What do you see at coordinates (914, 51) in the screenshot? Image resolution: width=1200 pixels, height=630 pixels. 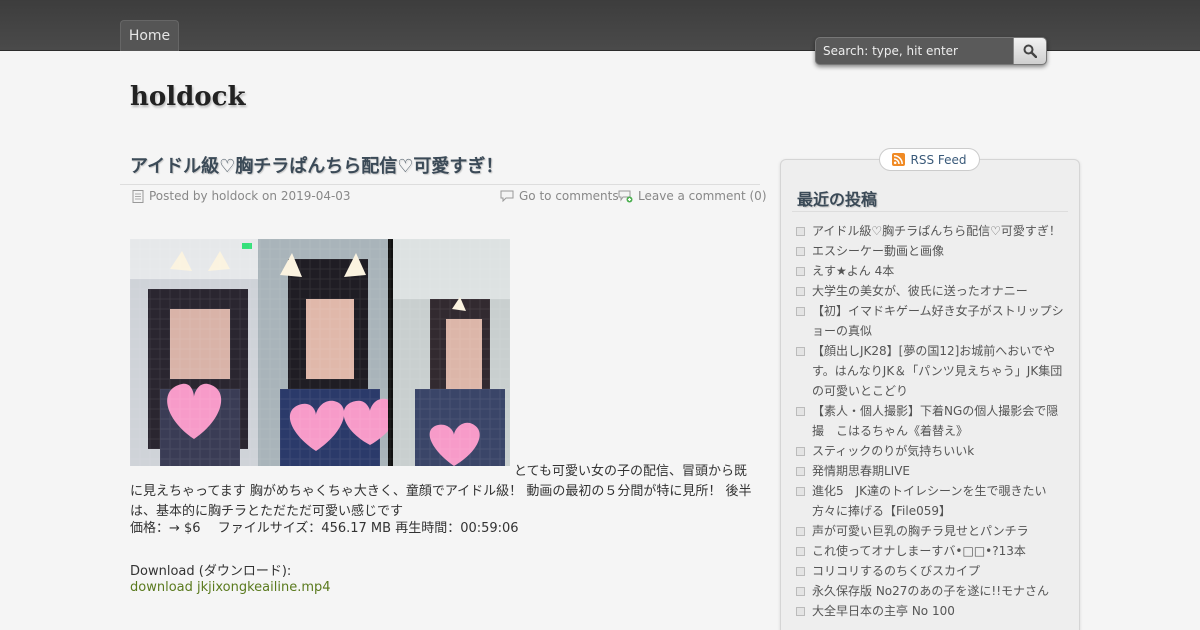 I see `search-input` at bounding box center [914, 51].